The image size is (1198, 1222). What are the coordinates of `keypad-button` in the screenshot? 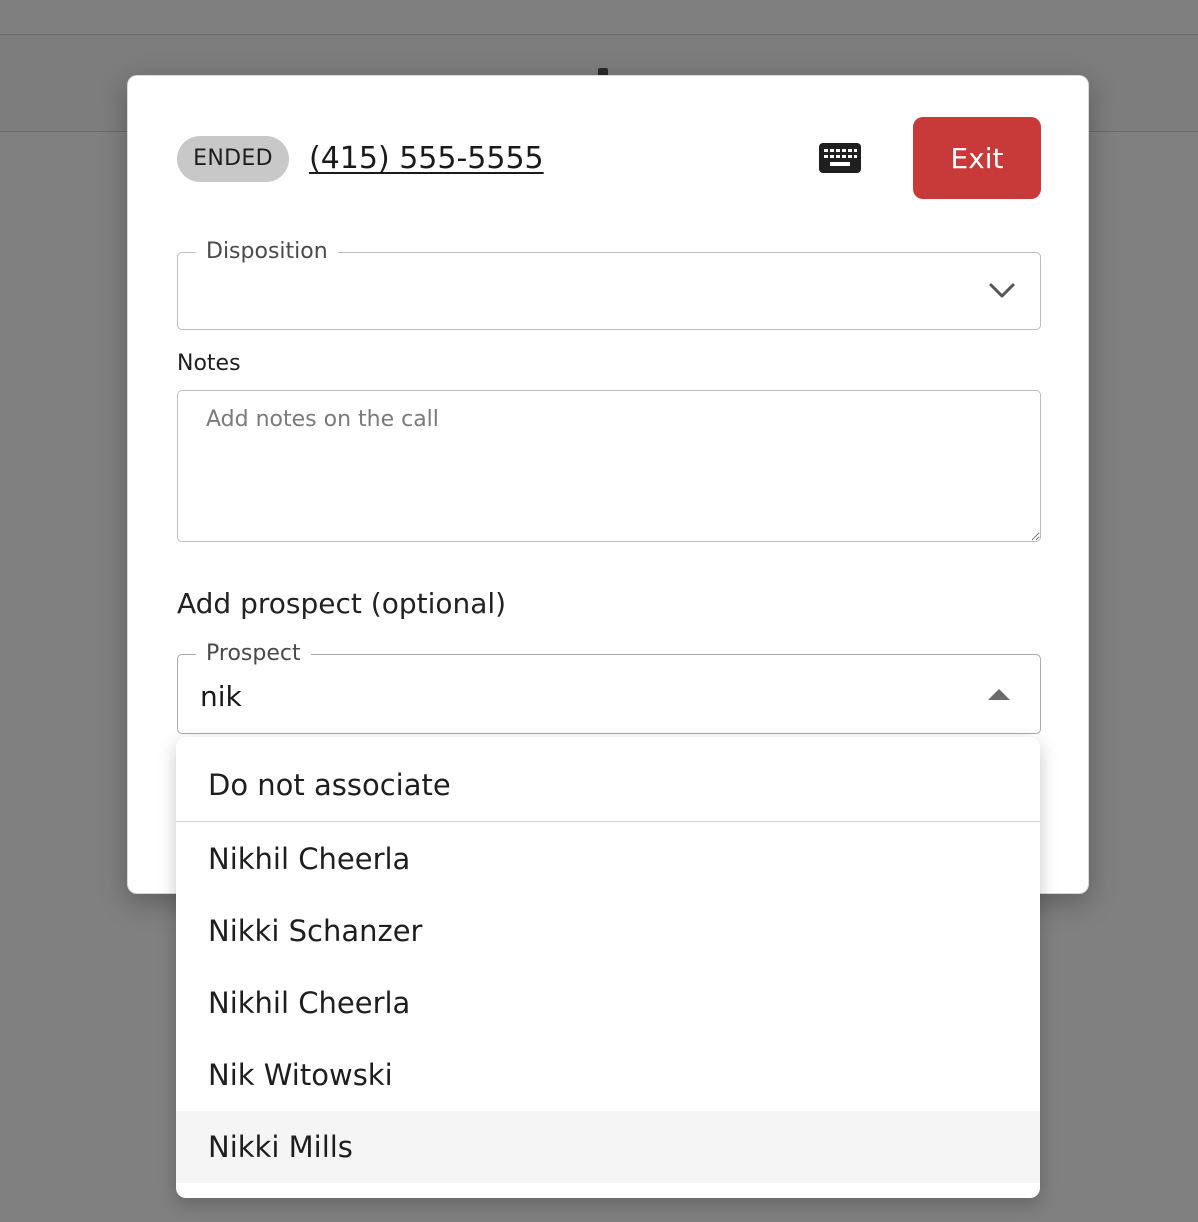 It's located at (840, 158).